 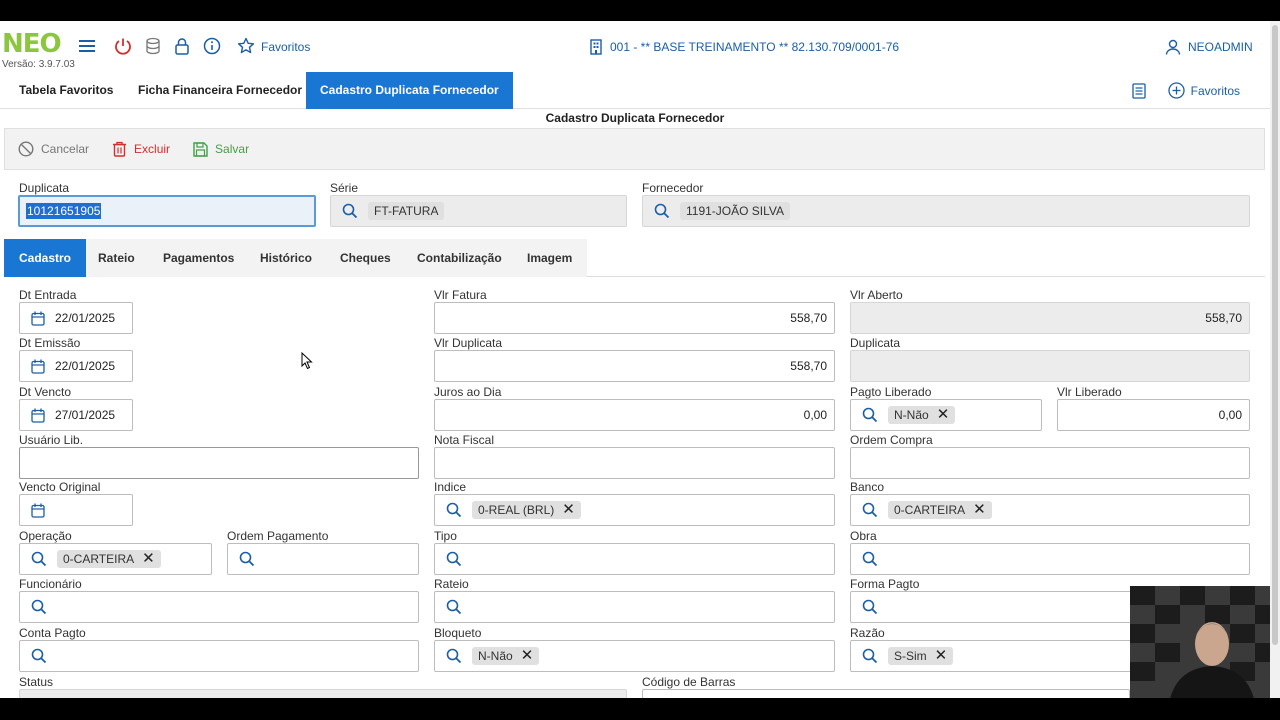 I want to click on database-icon, so click(x=153, y=46).